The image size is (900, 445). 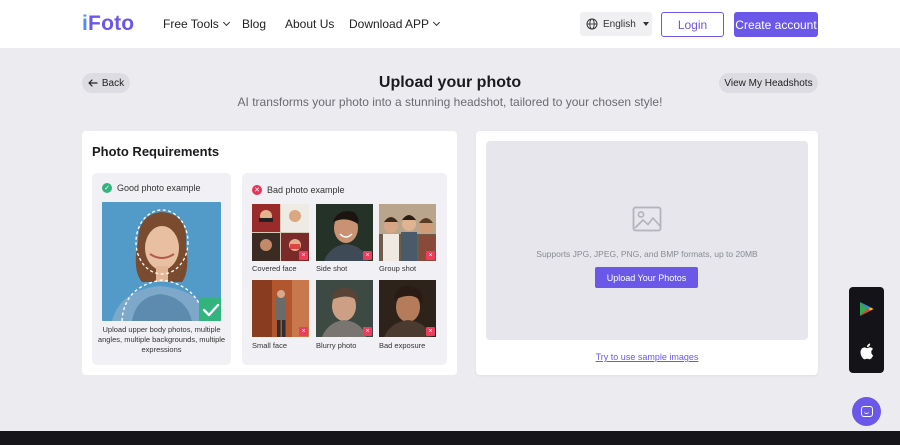 I want to click on google-play-icon, so click(x=866, y=309).